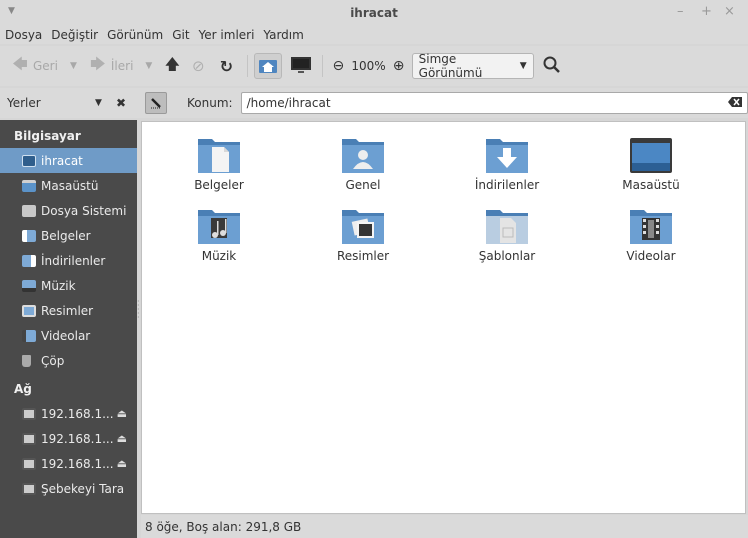  Describe the element at coordinates (68, 488) in the screenshot. I see `sidebar-item-sebekeyi-tara: Şebekeyi Tara` at that location.